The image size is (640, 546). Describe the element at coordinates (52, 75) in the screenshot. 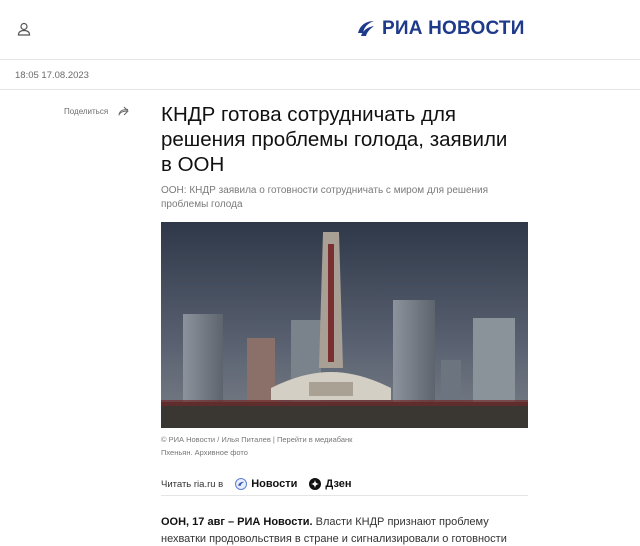

I see `article-date: 18:05 17.08.2023` at that location.